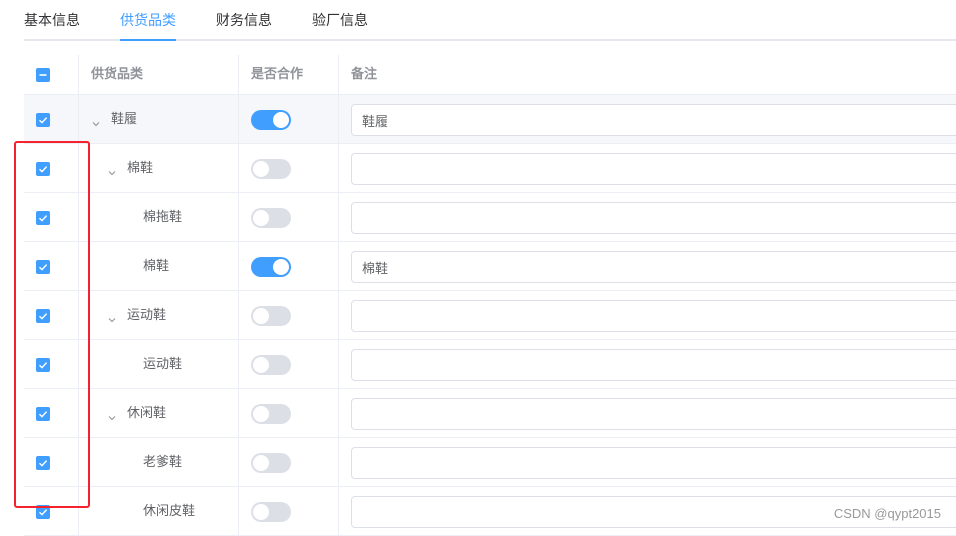 Image resolution: width=956 pixels, height=536 pixels. What do you see at coordinates (490, 511) in the screenshot?
I see `table-row: 休闲皮鞋` at bounding box center [490, 511].